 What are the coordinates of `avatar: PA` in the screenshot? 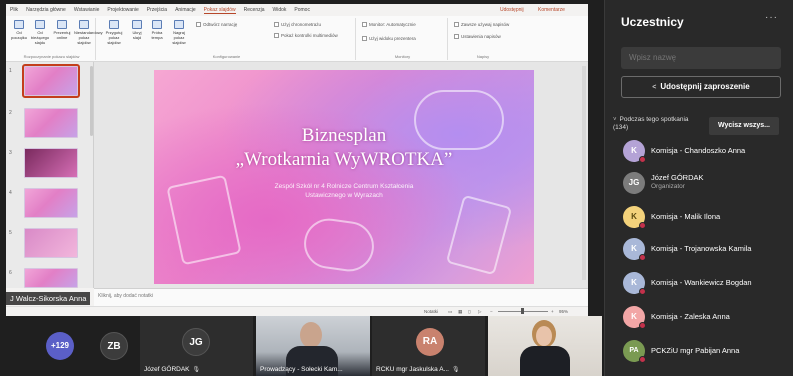 It's located at (634, 351).